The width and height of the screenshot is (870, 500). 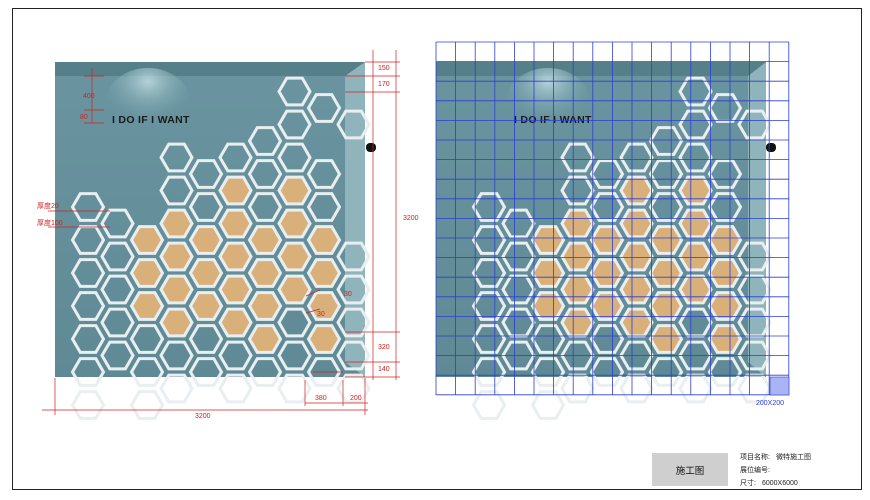 What do you see at coordinates (601, 69) in the screenshot?
I see `top-ceiling-band-grid-view` at bounding box center [601, 69].